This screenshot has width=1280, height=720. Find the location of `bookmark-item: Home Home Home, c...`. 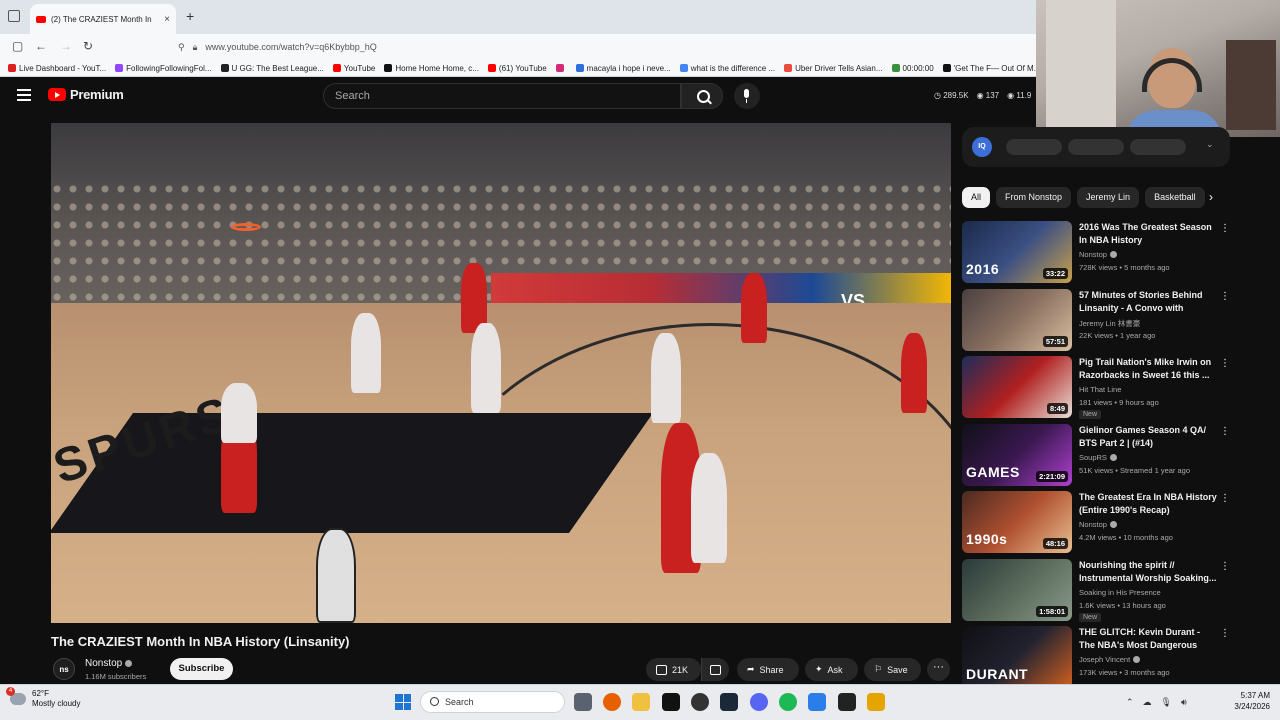

bookmark-item: Home Home Home, c... is located at coordinates (431, 68).